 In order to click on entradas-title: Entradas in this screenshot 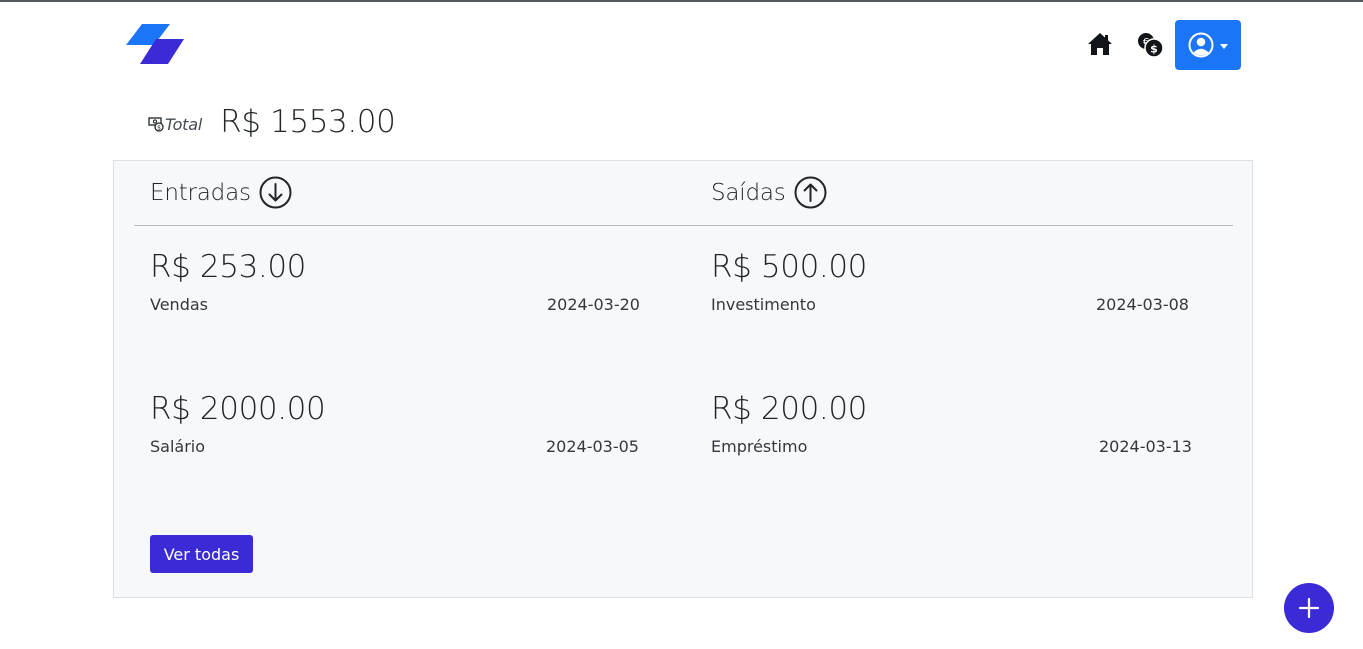, I will do `click(200, 192)`.